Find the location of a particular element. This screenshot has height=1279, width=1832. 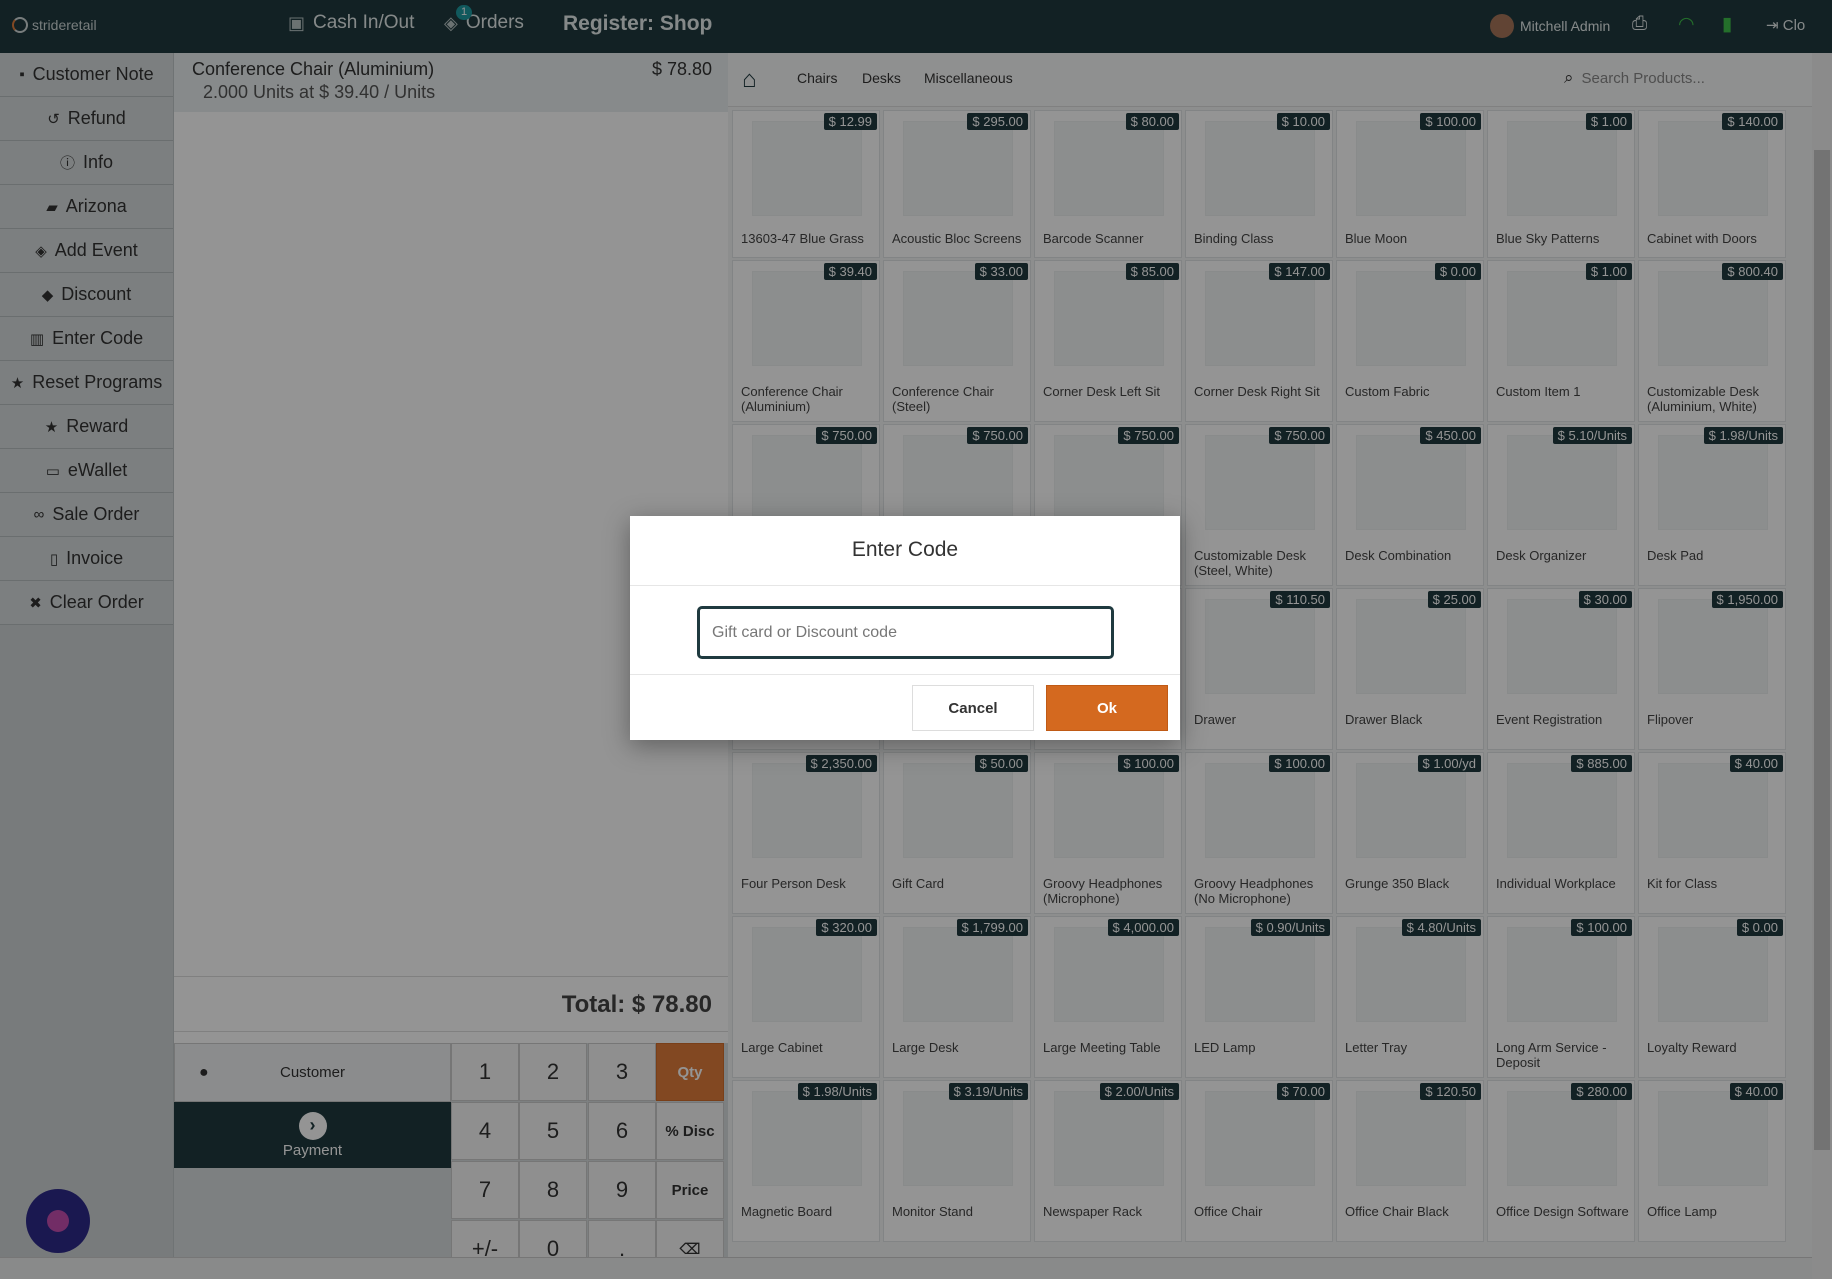

dialog-title: Enter Code is located at coordinates (905, 549).